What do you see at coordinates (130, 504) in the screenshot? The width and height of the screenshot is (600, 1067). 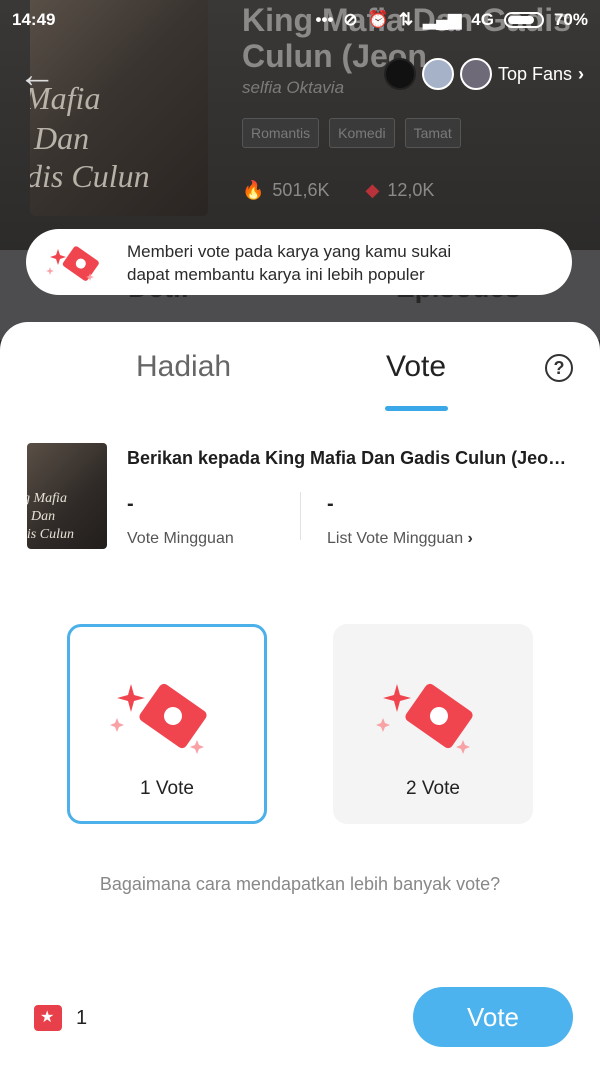 I see `weekly-vote-value: -` at bounding box center [130, 504].